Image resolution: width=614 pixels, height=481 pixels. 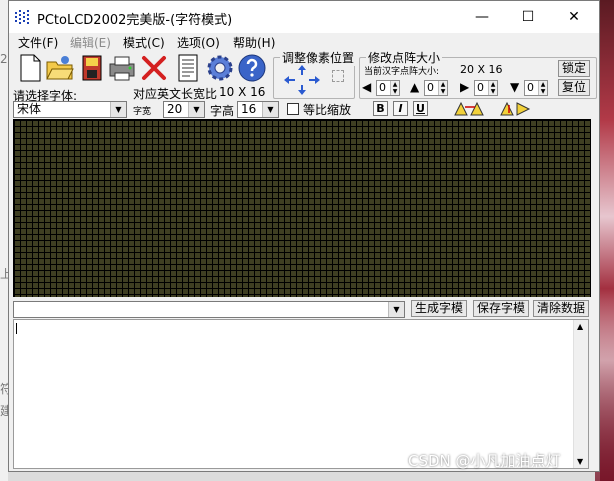 What do you see at coordinates (367, 87) in the screenshot?
I see `left-arrow-icon: ◀` at bounding box center [367, 87].